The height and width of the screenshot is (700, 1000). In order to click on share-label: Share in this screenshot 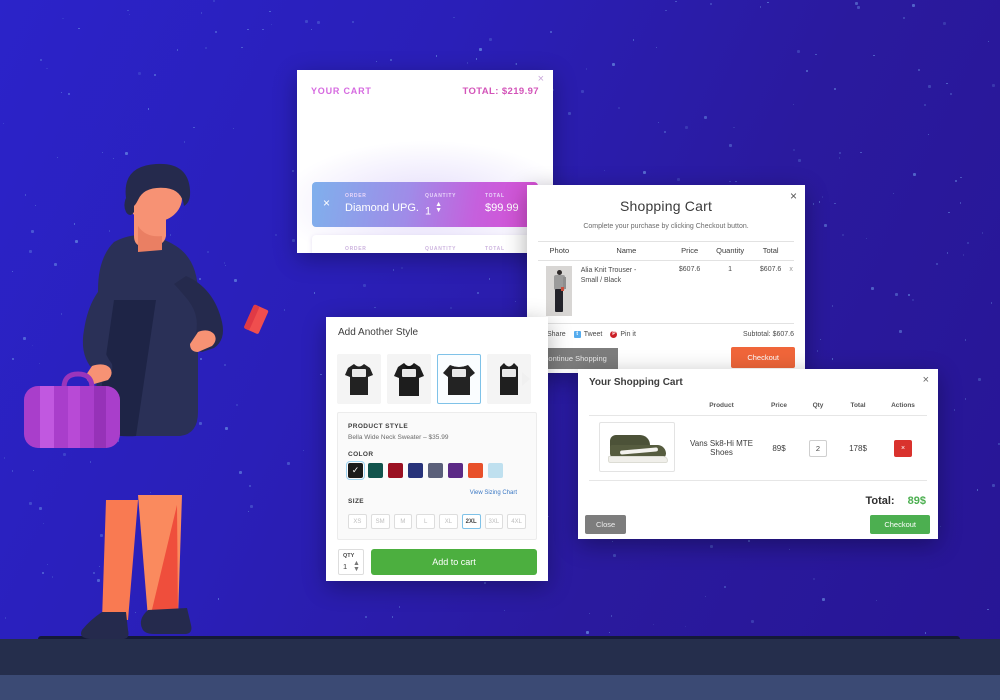, I will do `click(556, 334)`.